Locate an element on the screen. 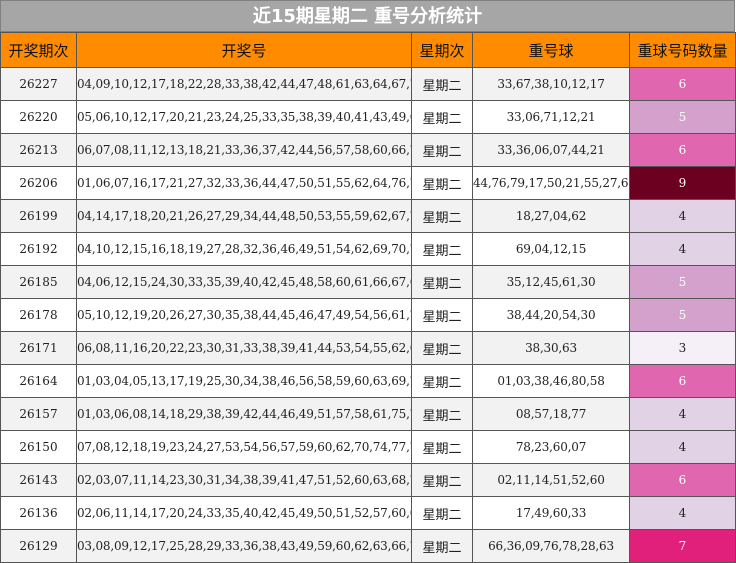 The width and height of the screenshot is (736, 563). period-cell: 26178 is located at coordinates (38, 315).